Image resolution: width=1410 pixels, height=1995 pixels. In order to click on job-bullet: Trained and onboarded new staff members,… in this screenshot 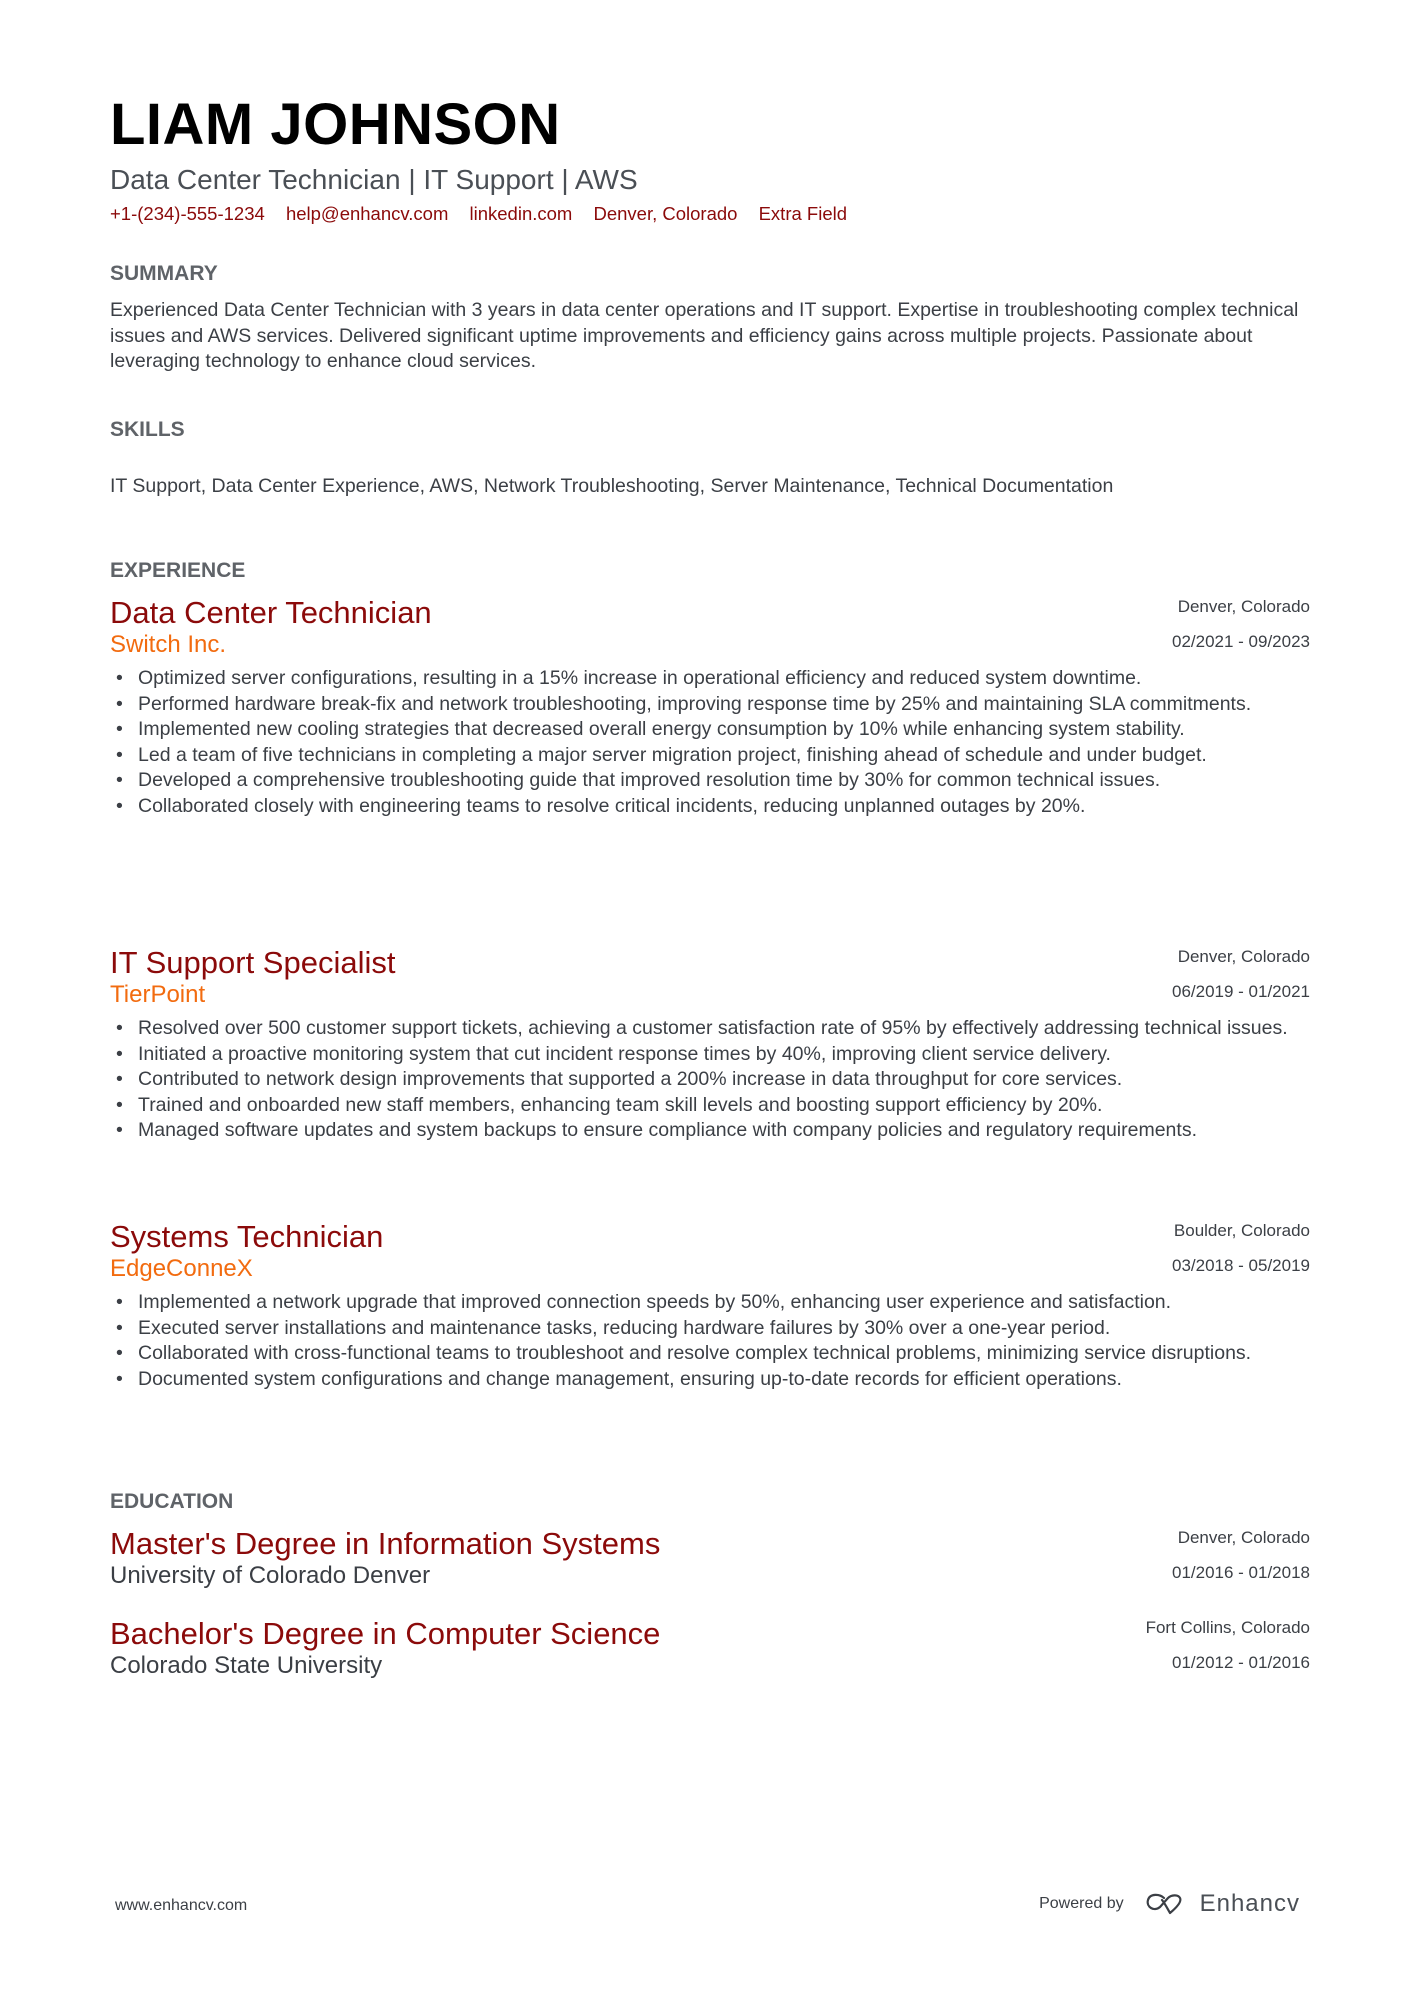, I will do `click(710, 1106)`.